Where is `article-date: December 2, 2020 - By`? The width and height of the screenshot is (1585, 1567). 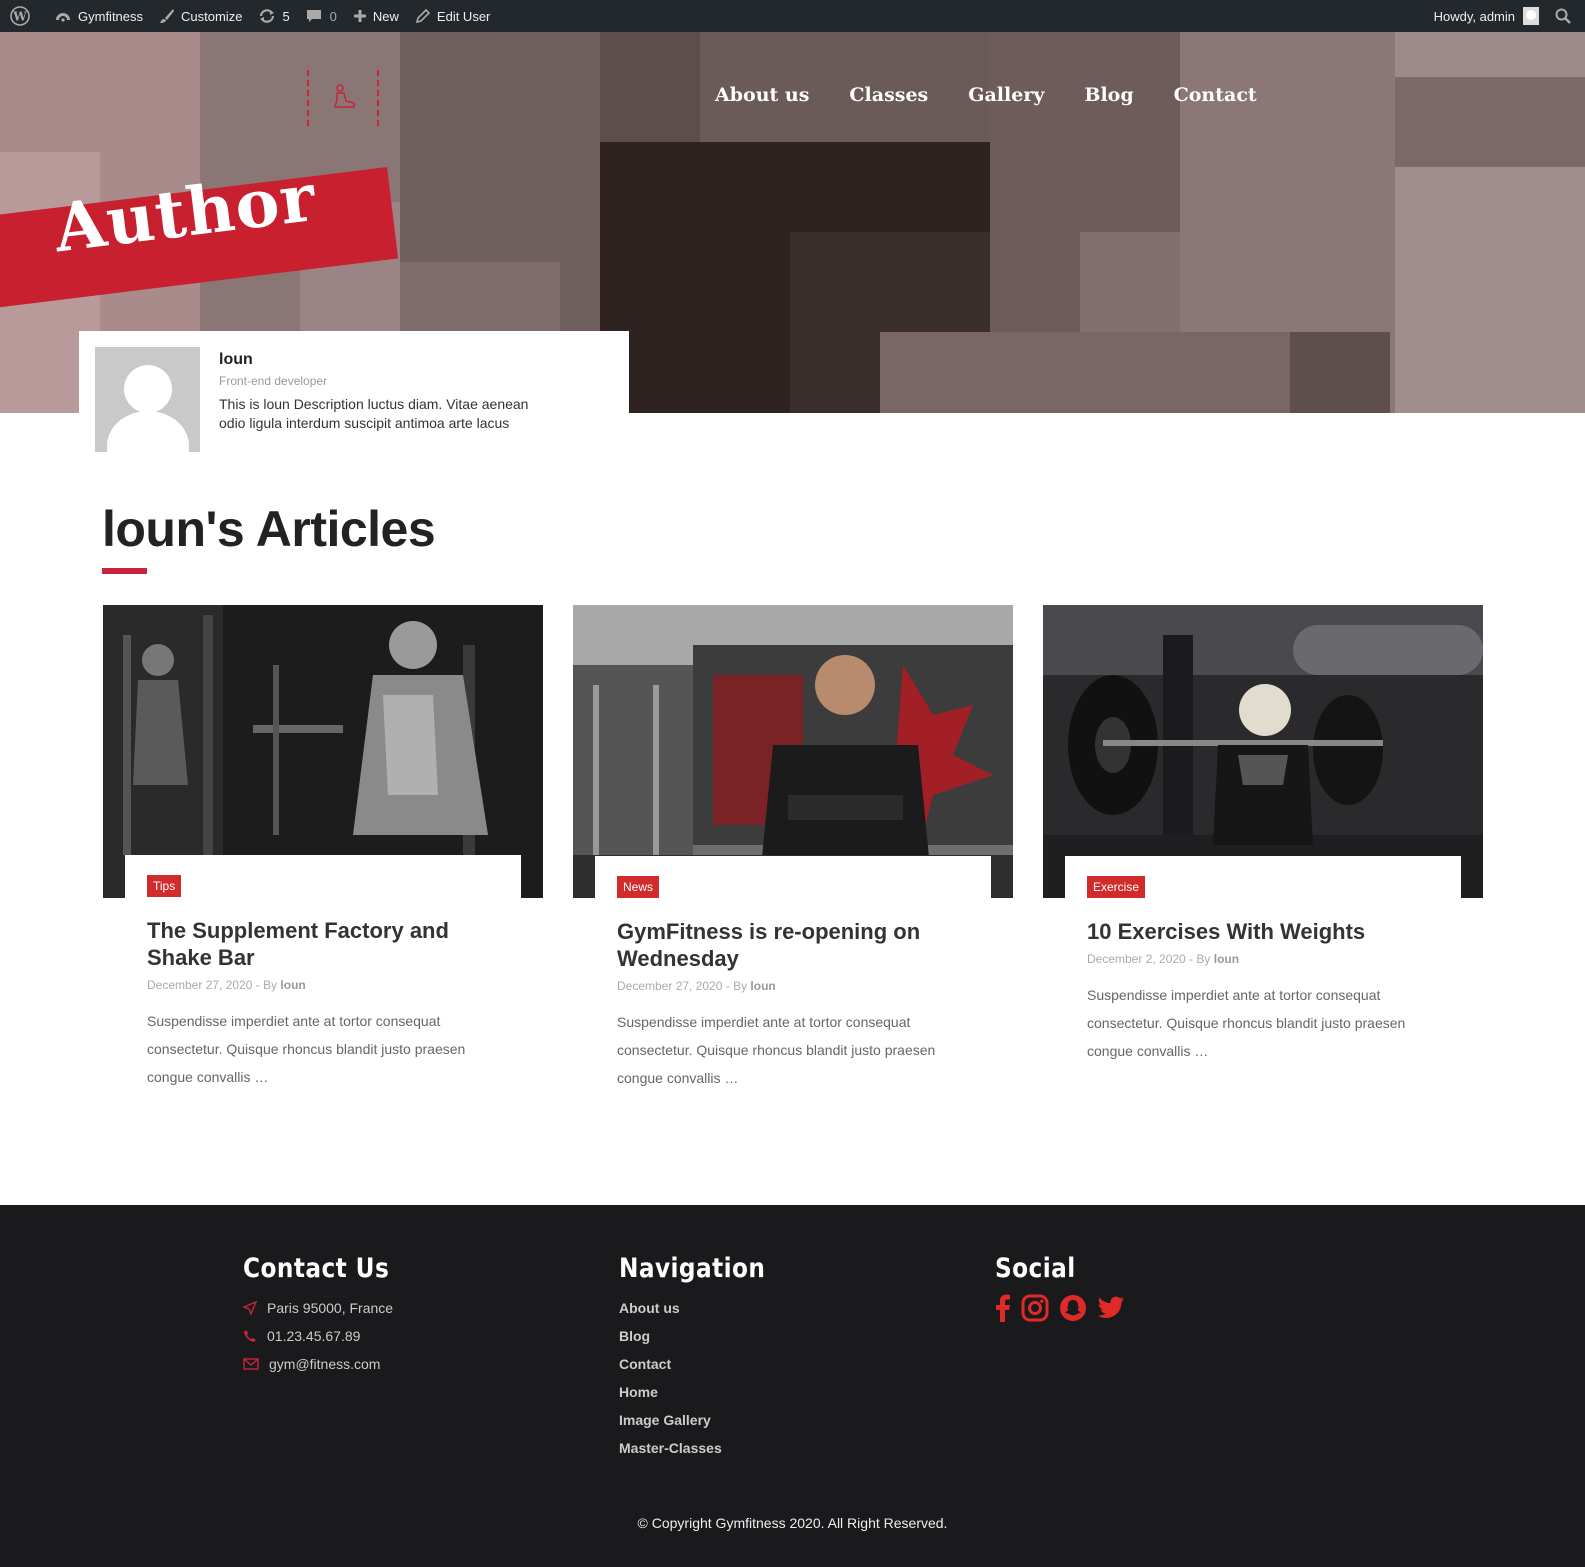
article-date: December 2, 2020 - By is located at coordinates (1149, 959).